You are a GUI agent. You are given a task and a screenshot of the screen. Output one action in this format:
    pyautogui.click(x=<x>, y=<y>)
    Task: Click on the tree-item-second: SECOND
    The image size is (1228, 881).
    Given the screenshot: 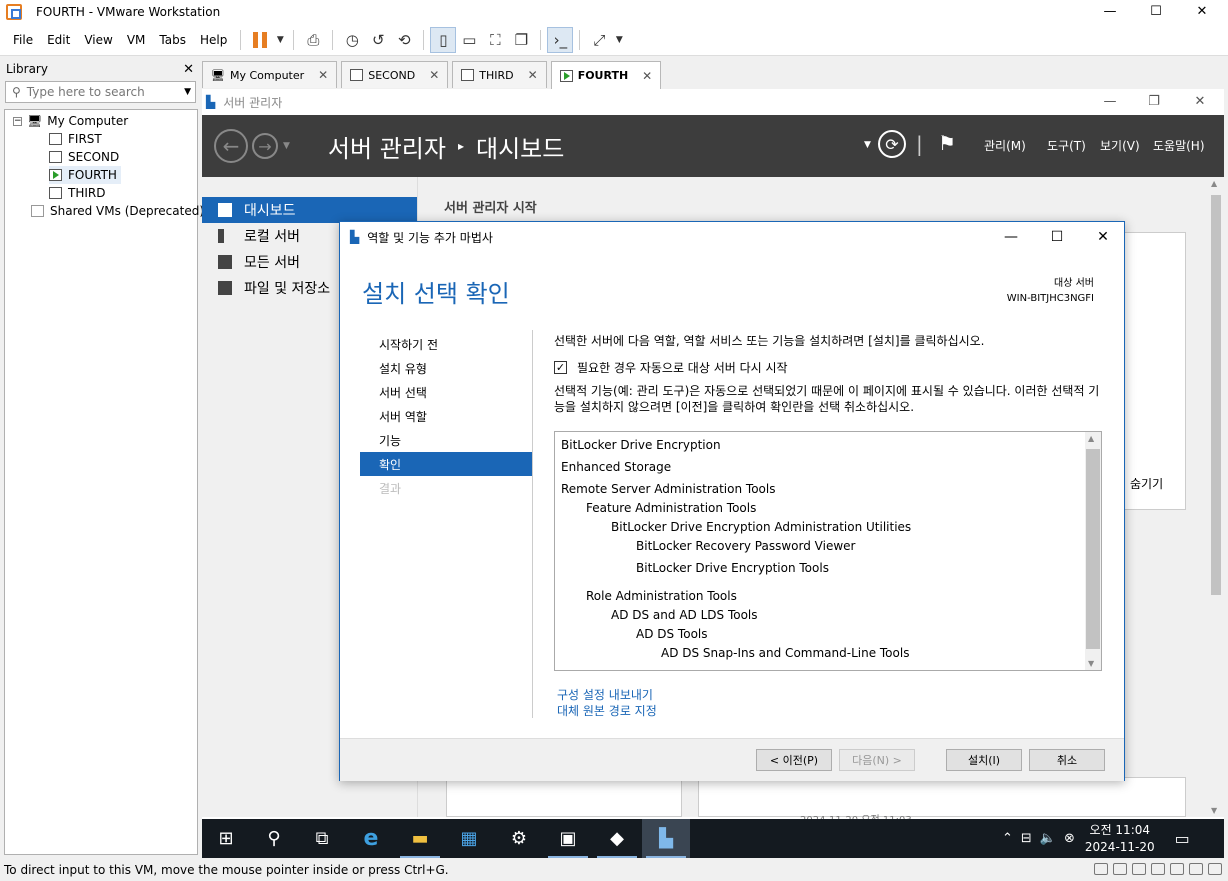 What is the action you would take?
    pyautogui.click(x=84, y=157)
    